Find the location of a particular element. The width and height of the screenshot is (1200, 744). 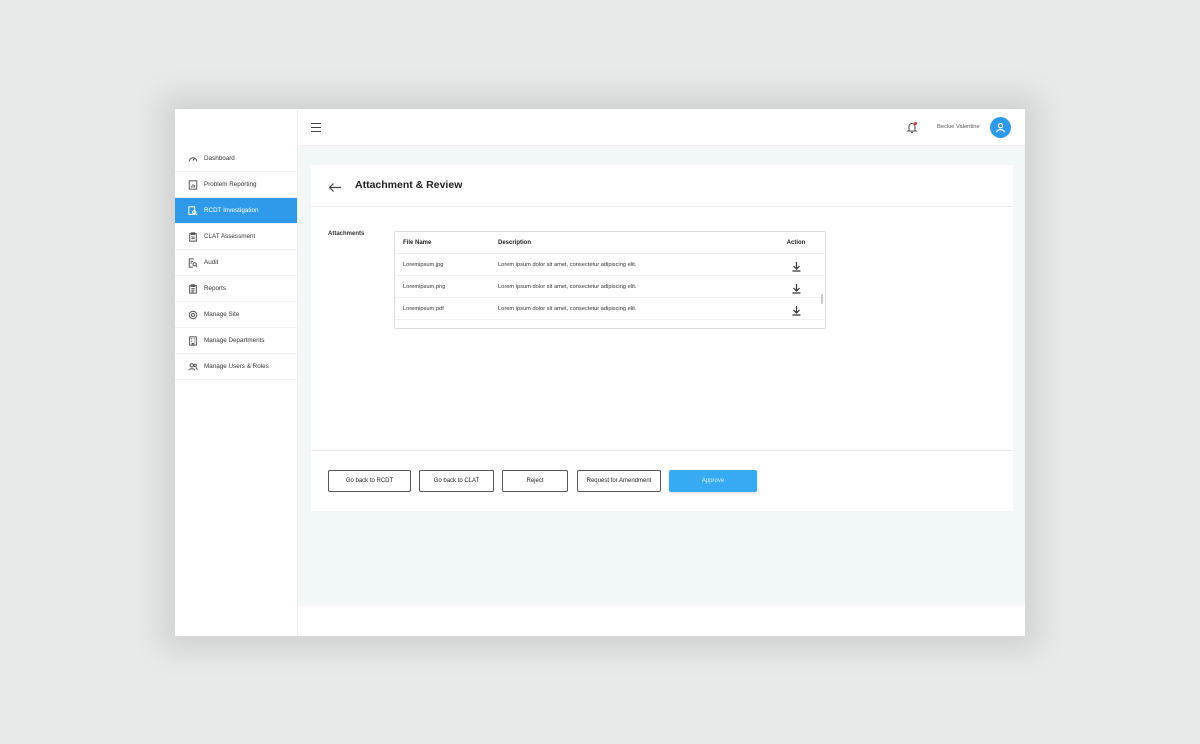

request-amendment-button: Request for Amendment is located at coordinates (619, 481).